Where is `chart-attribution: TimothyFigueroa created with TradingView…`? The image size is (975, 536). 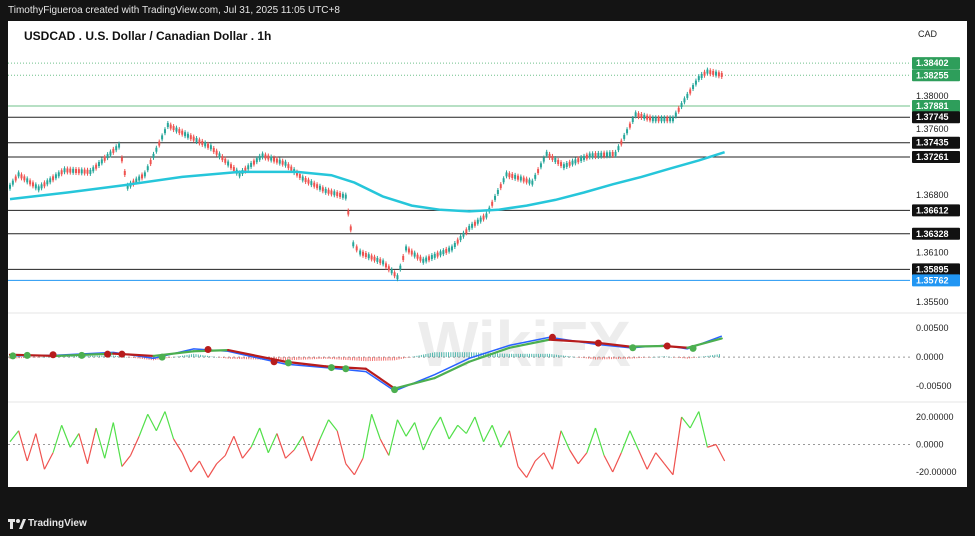 chart-attribution: TimothyFigueroa created with TradingView… is located at coordinates (487, 10).